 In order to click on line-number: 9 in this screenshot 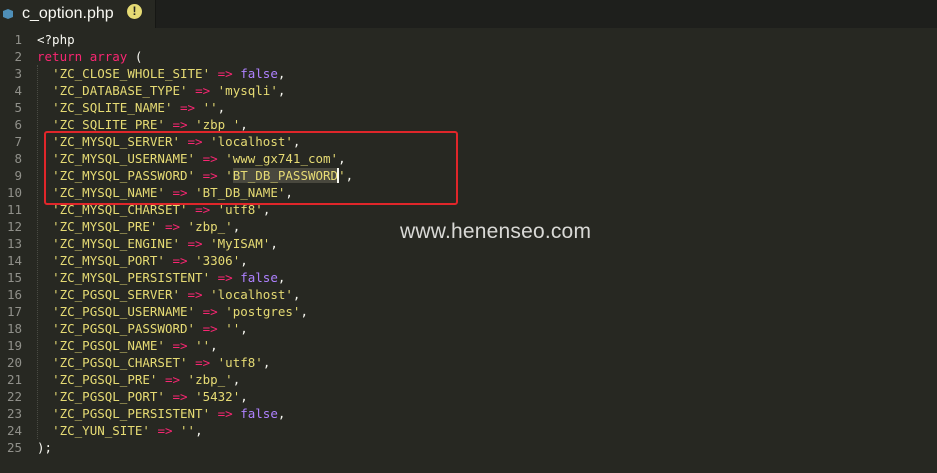, I will do `click(18, 175)`.